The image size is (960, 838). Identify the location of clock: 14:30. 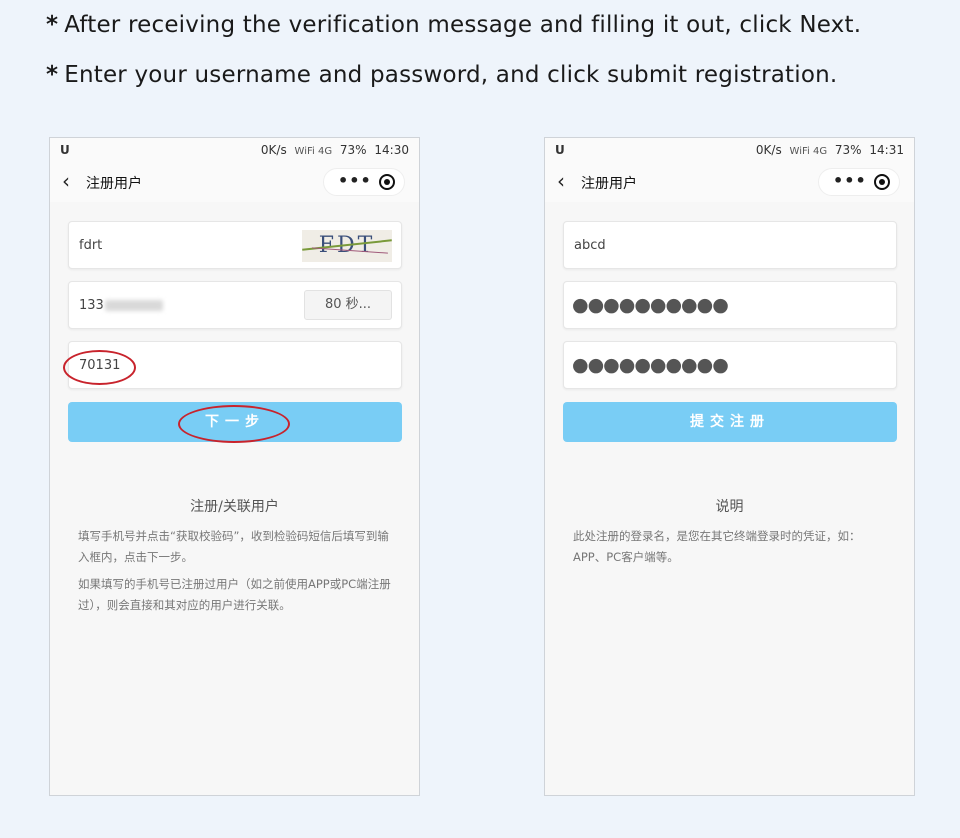
(391, 150).